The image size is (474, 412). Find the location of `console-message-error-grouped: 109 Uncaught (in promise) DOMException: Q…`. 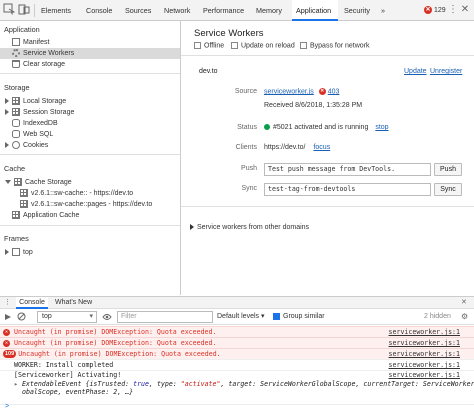

console-message-error-grouped: 109 Uncaught (in promise) DOMException: Q… is located at coordinates (237, 353).